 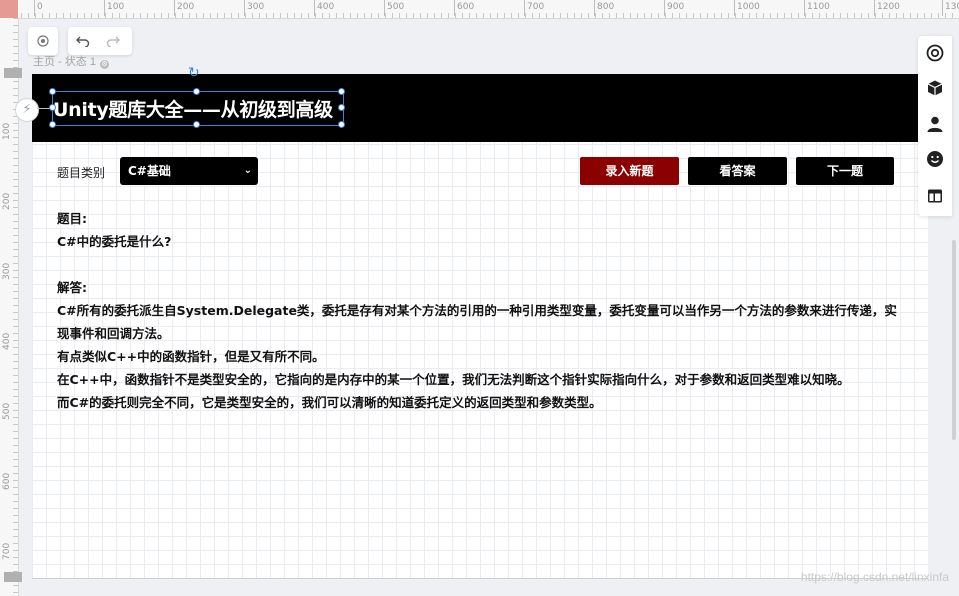 I want to click on undo-icon, so click(x=83, y=41).